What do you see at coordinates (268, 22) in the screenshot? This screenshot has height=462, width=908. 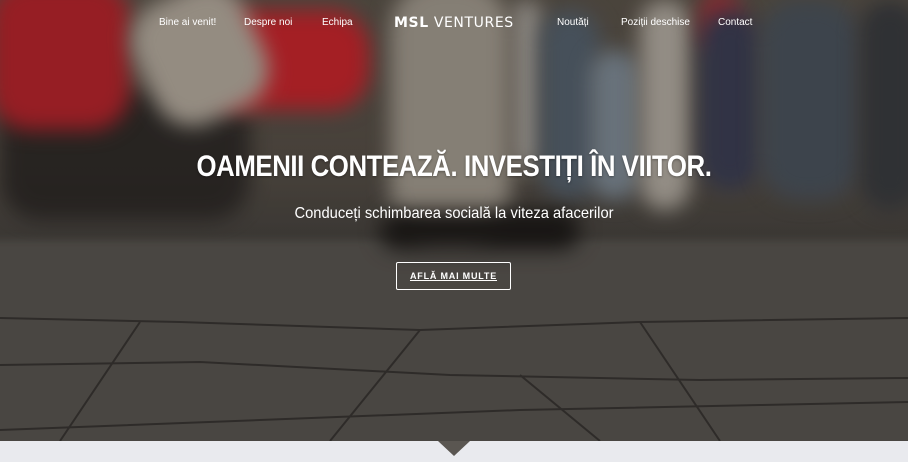 I see `nav-item-about: Despre noi` at bounding box center [268, 22].